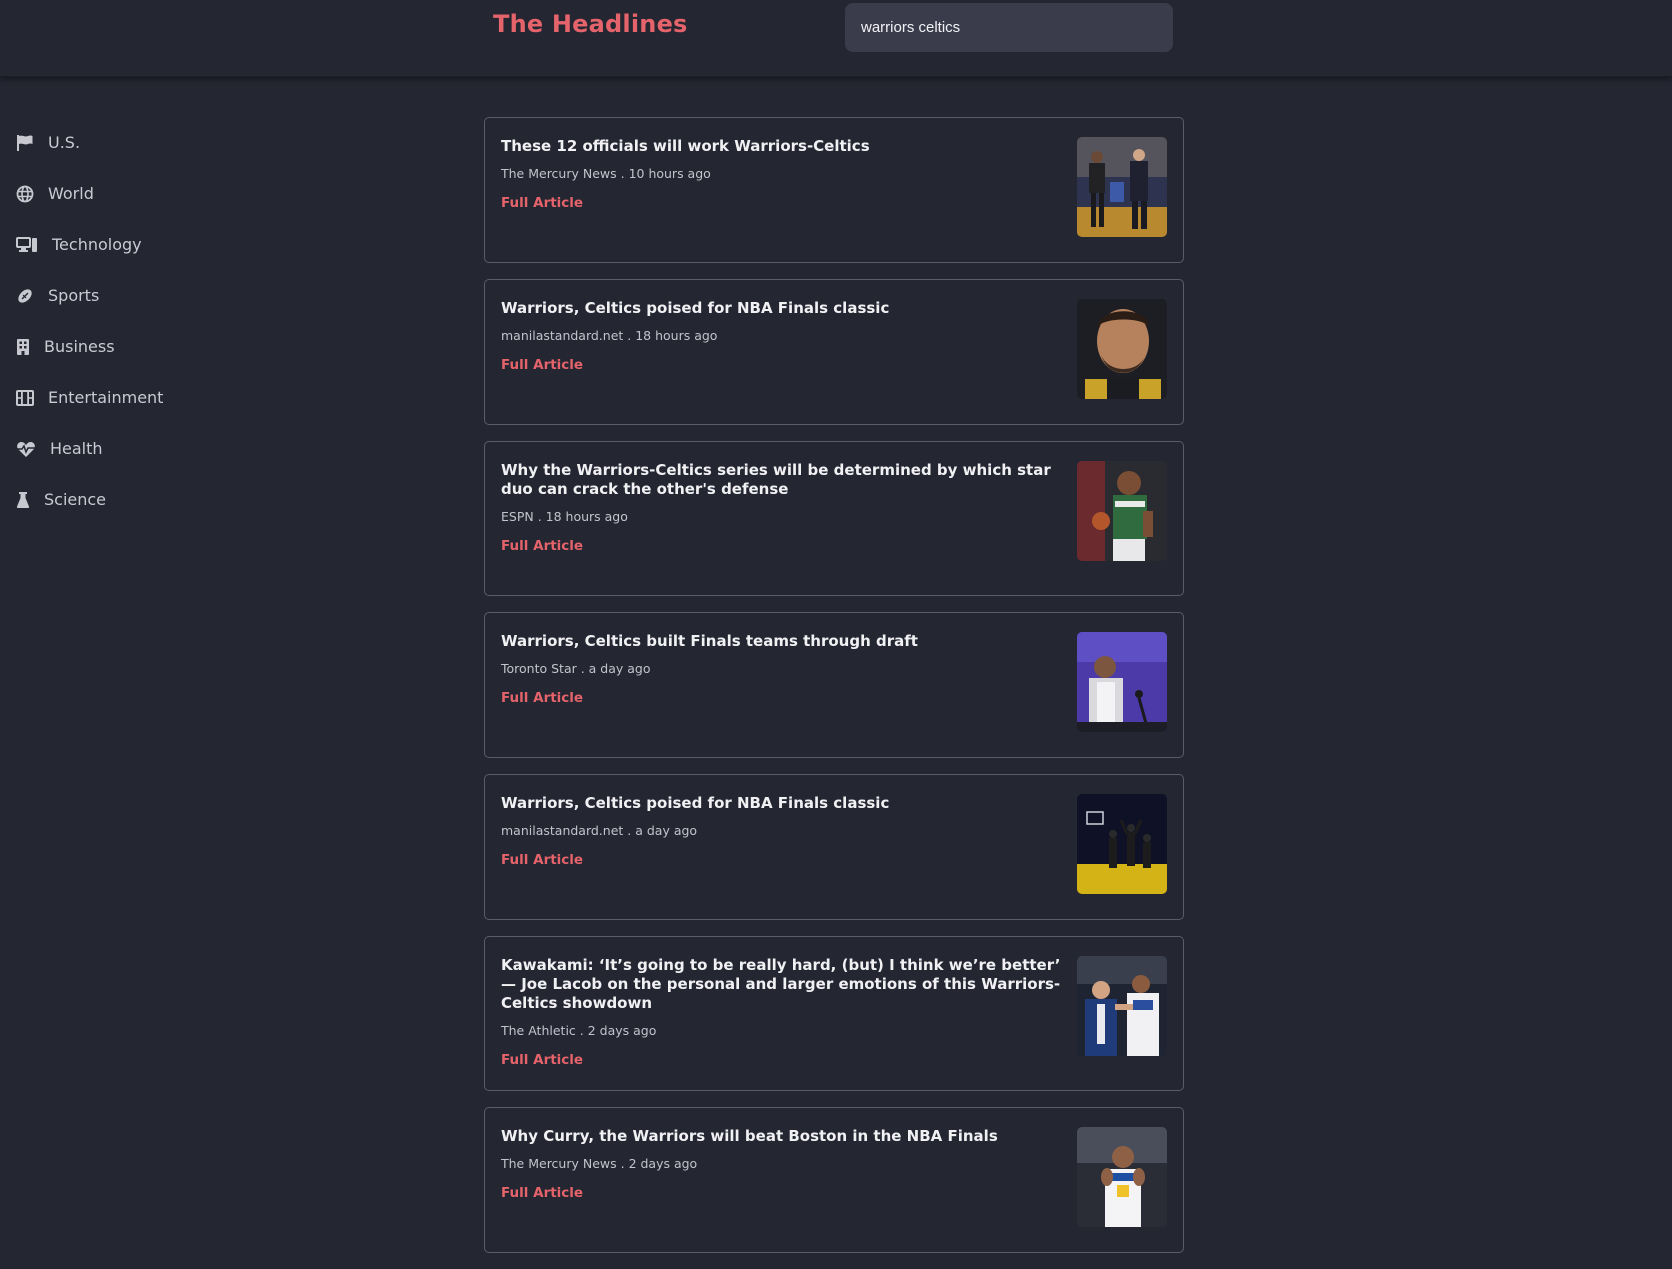  I want to click on article-meta: ESPN . 18 hours ago, so click(564, 516).